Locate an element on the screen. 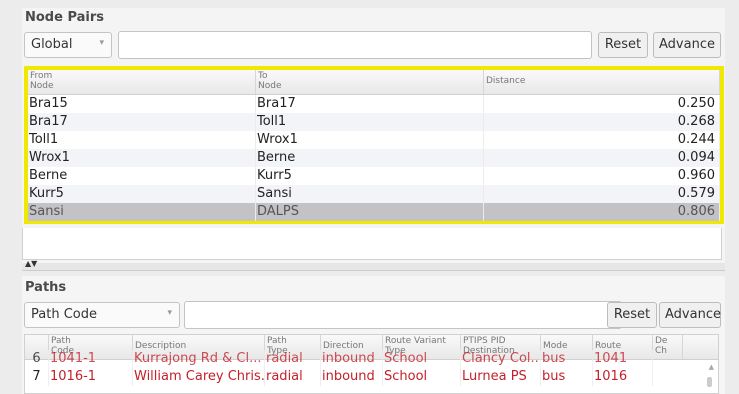  table-row: Bra17 Toll1 0.268 is located at coordinates (374, 122).